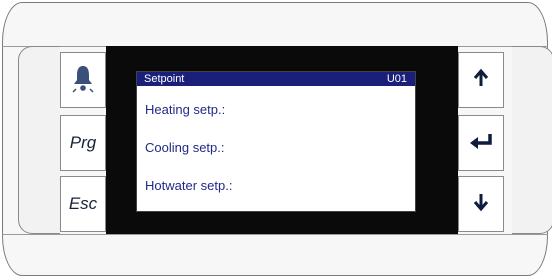 This screenshot has width=552, height=280. Describe the element at coordinates (39, 140) in the screenshot. I see `left-bezel` at that location.